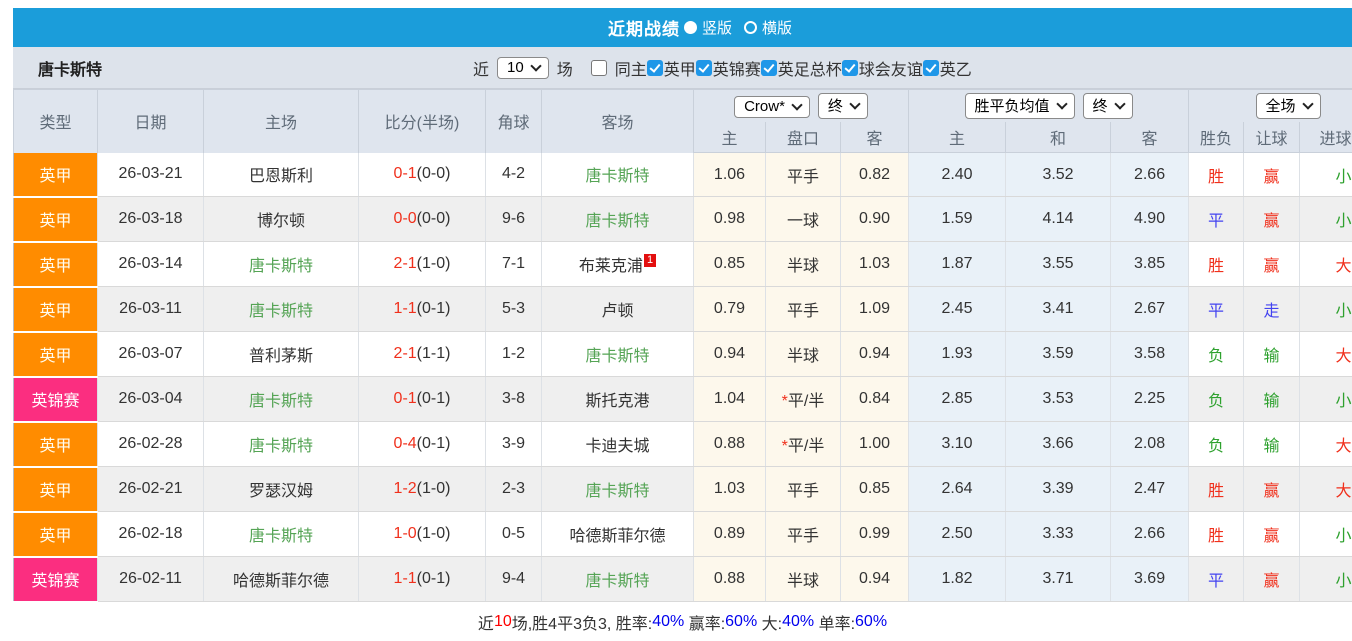  Describe the element at coordinates (1288, 106) in the screenshot. I see `scope-select: 全场` at that location.